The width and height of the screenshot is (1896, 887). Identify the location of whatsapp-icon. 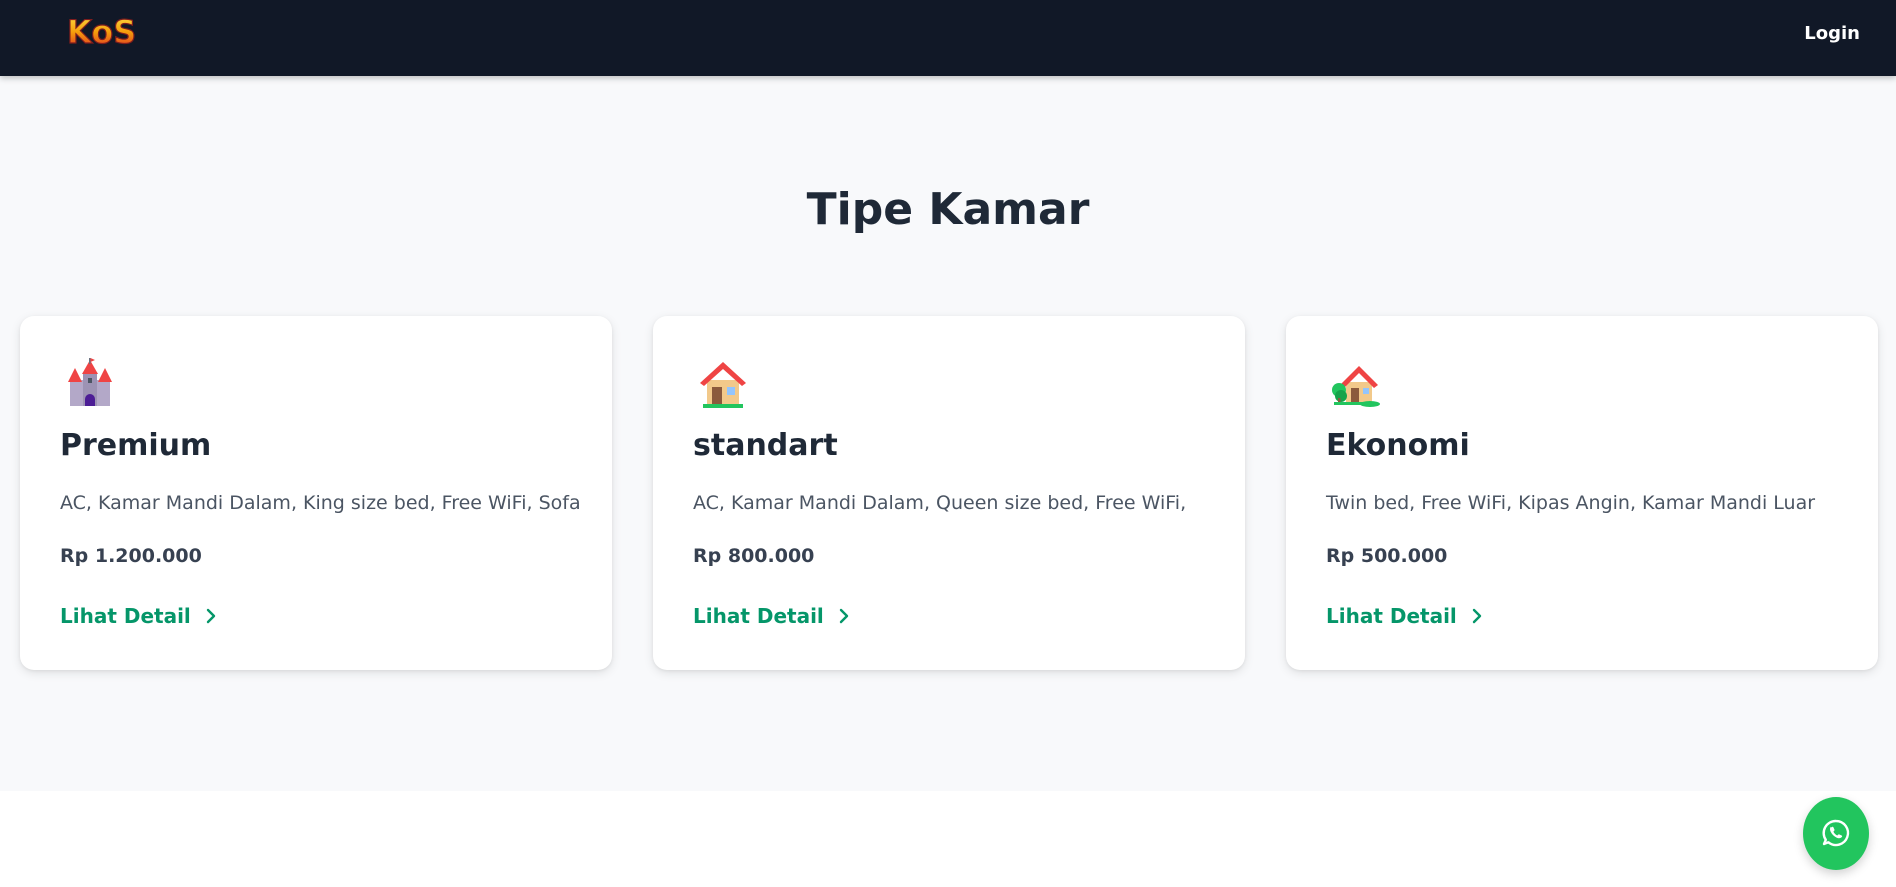
(1836, 833).